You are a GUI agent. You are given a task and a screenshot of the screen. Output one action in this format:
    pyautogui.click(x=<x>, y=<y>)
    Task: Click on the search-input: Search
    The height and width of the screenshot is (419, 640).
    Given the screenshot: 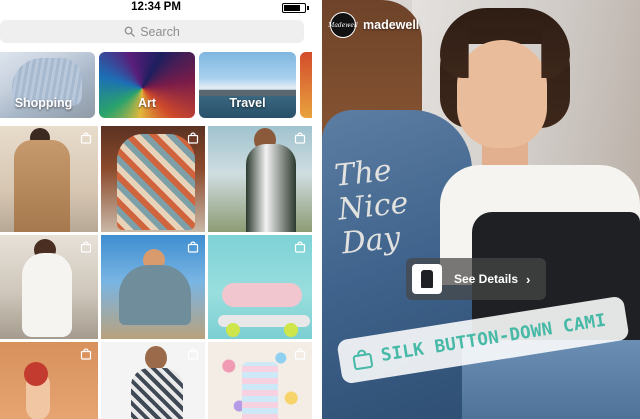 What is the action you would take?
    pyautogui.click(x=152, y=31)
    